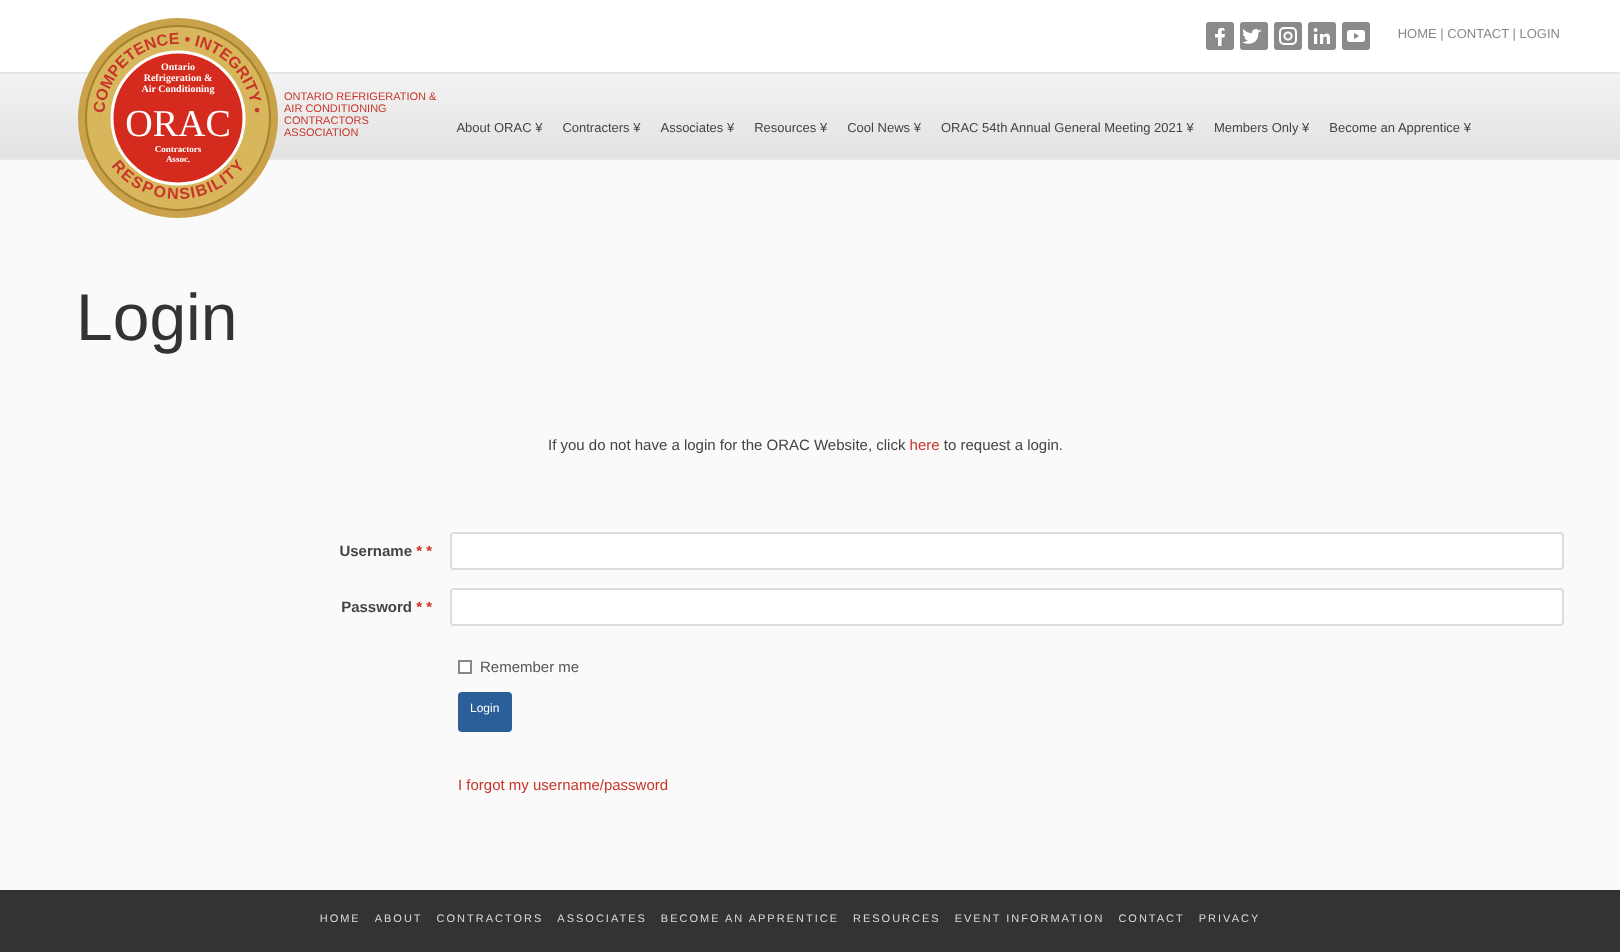  What do you see at coordinates (1253, 36) in the screenshot?
I see `twitter-icon` at bounding box center [1253, 36].